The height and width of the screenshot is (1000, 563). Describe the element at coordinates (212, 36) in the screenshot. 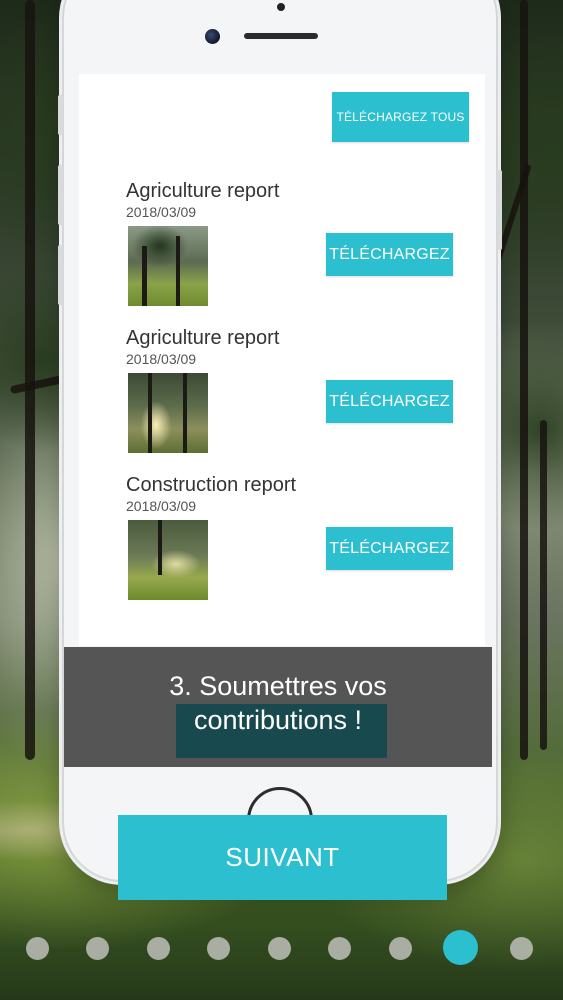

I see `phone-camera` at that location.